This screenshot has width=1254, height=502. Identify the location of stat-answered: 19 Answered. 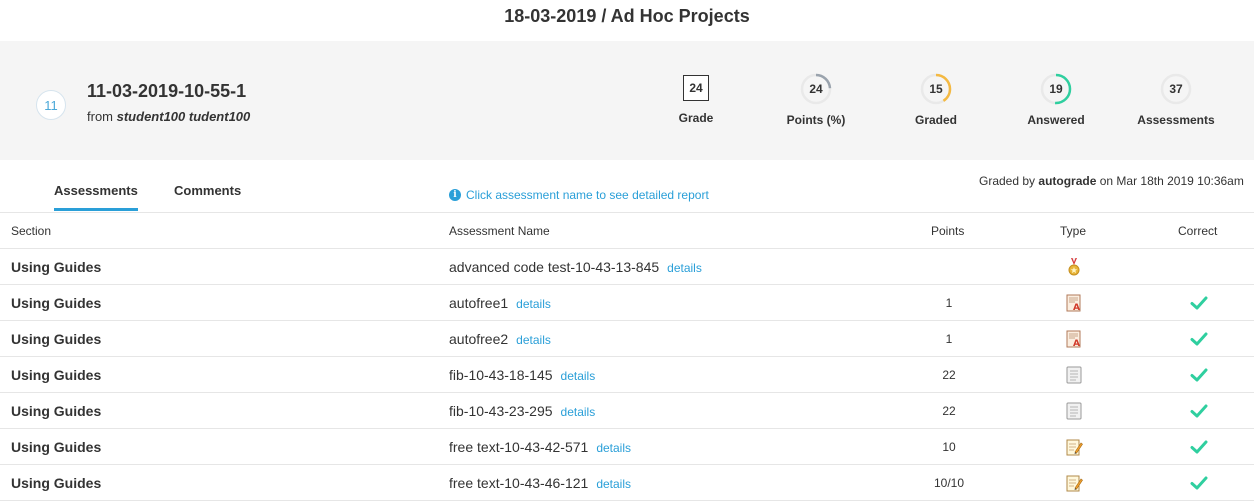
(1056, 100).